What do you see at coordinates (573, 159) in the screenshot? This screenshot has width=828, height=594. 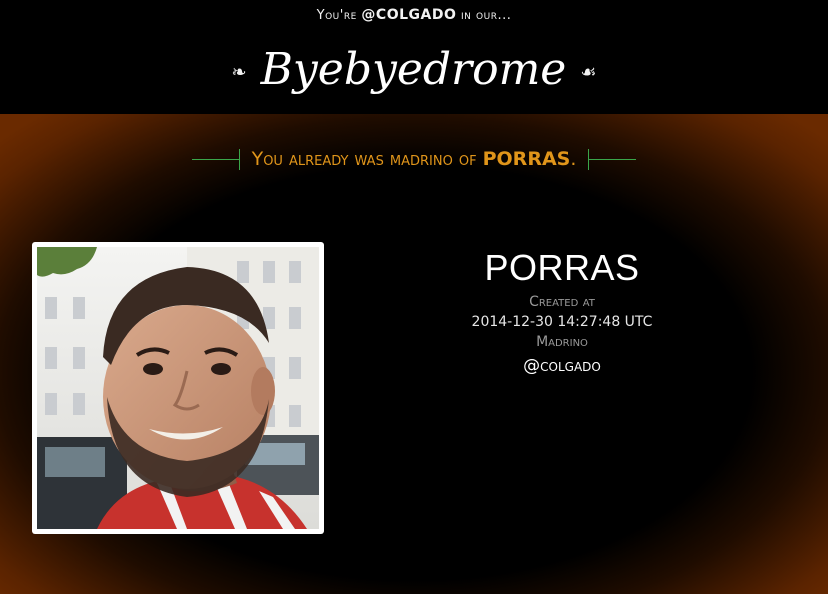 I see `notice-suffix: .` at bounding box center [573, 159].